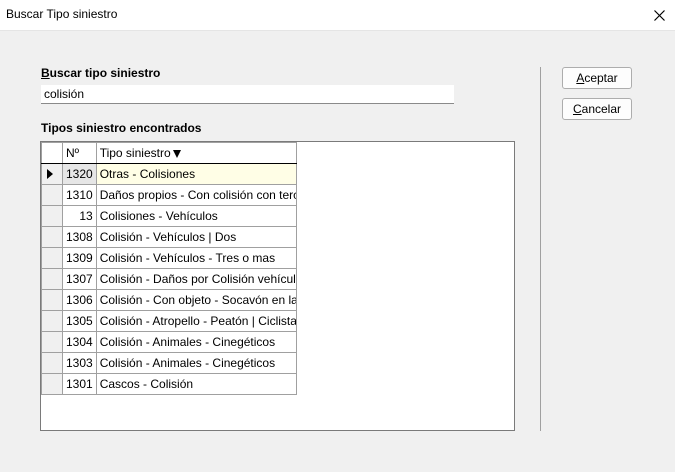  What do you see at coordinates (105, 73) in the screenshot?
I see `search-label-text: uscar tipo siniestro` at bounding box center [105, 73].